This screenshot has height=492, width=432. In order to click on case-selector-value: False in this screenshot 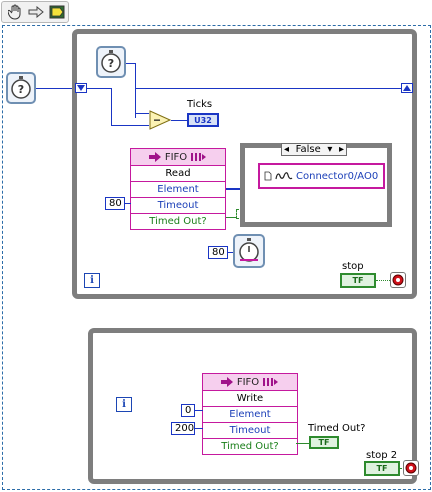, I will do `click(308, 149)`.